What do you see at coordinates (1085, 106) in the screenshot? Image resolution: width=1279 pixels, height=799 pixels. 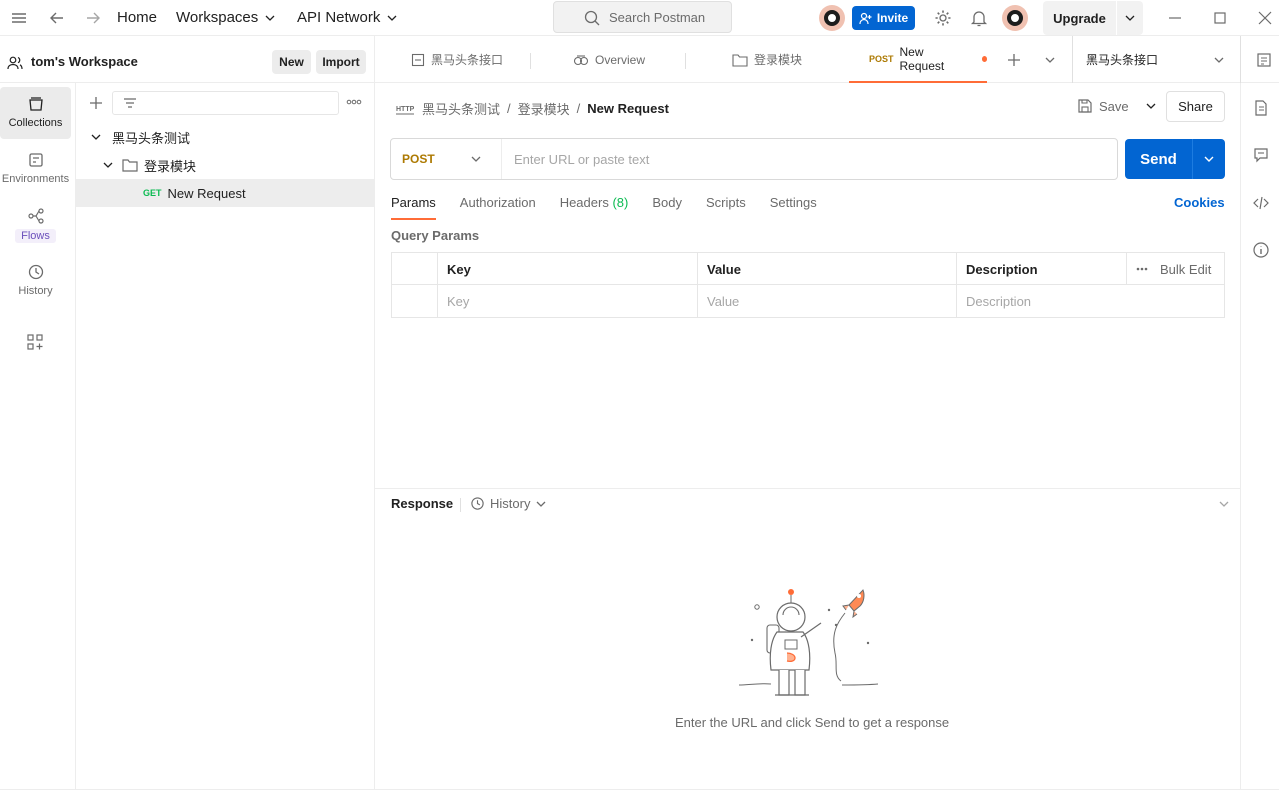 I see `save-icon` at bounding box center [1085, 106].